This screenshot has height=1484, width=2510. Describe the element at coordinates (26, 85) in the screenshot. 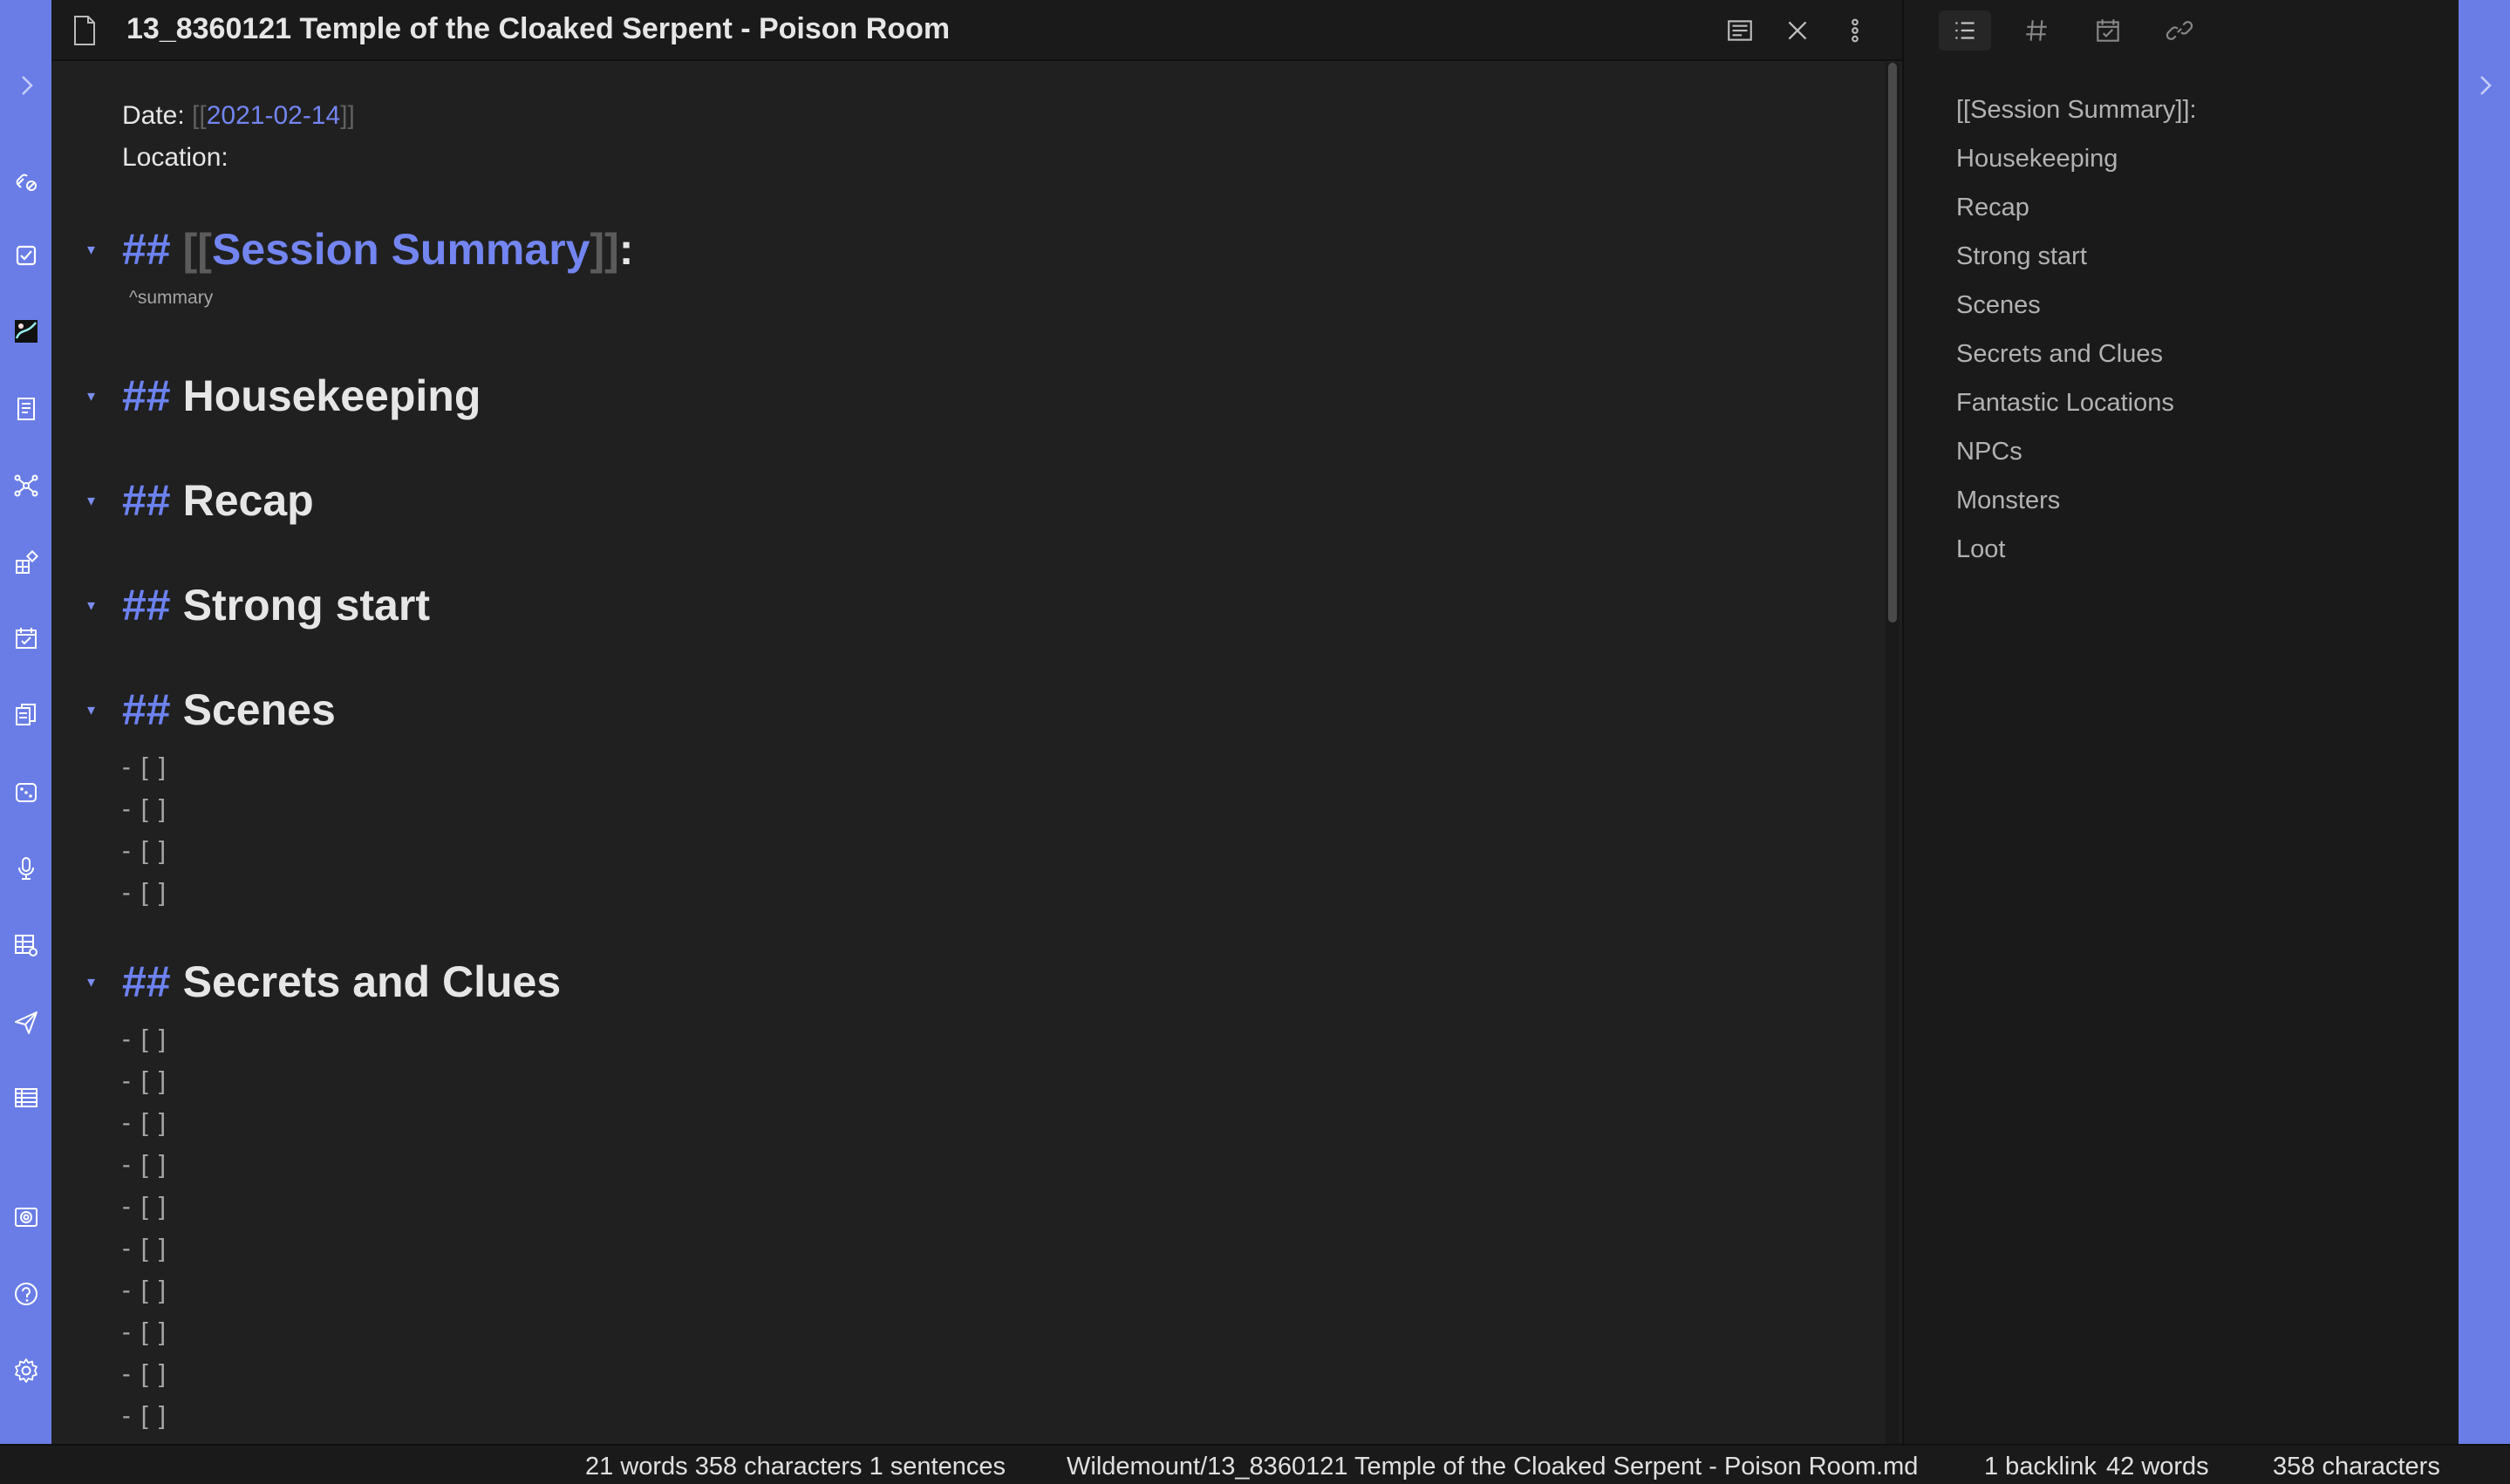

I see `collapse-left-icon` at that location.